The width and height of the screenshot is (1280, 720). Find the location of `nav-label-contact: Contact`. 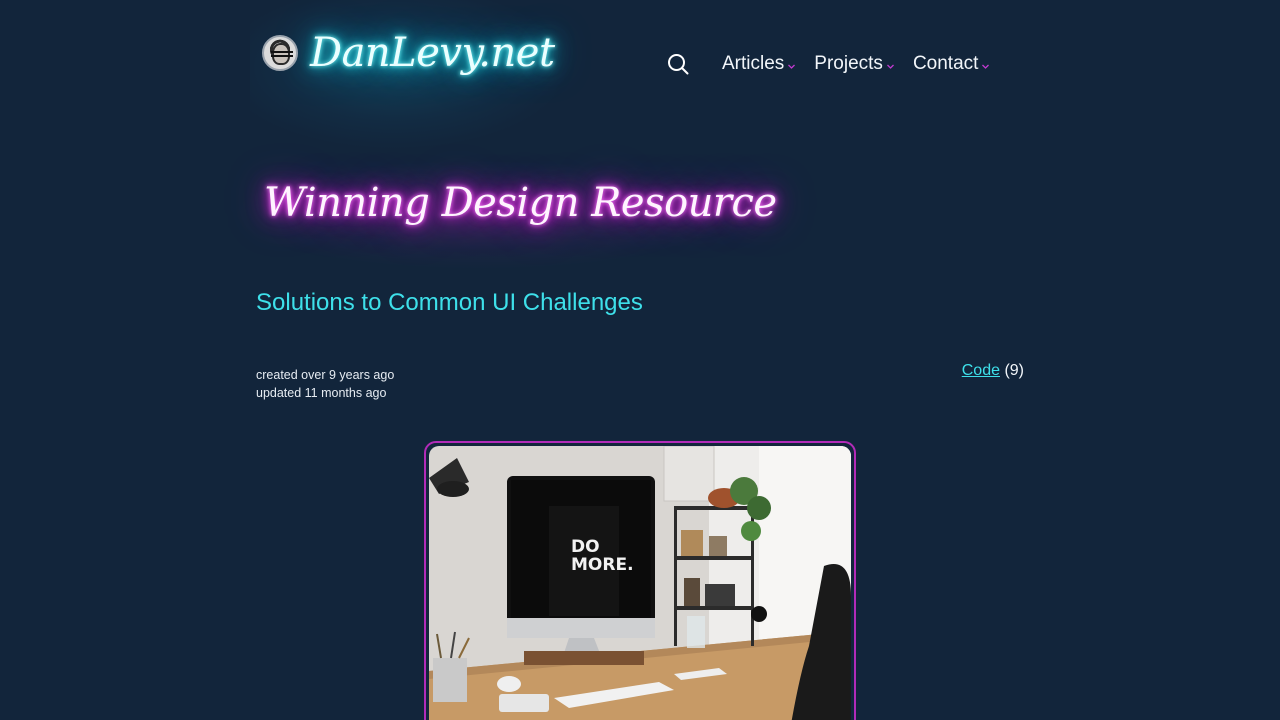

nav-label-contact: Contact is located at coordinates (945, 63).